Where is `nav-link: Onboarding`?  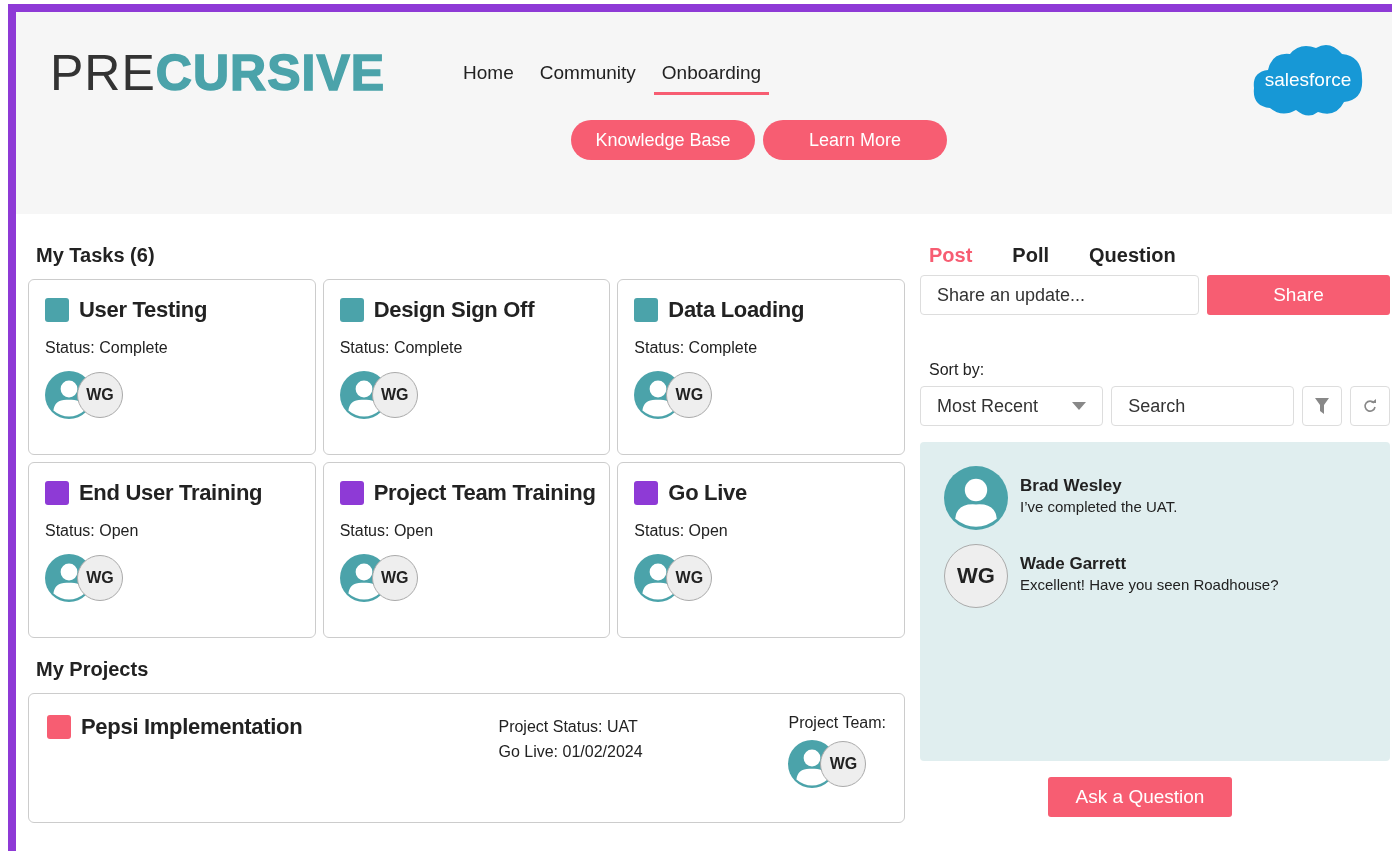
nav-link: Onboarding is located at coordinates (711, 75).